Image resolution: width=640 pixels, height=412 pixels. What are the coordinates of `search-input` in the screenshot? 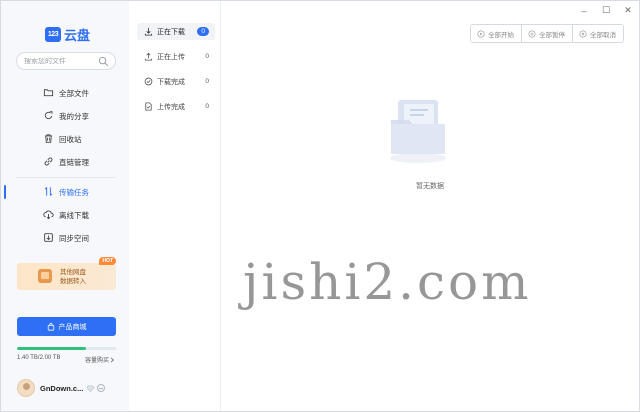 It's located at (62, 61).